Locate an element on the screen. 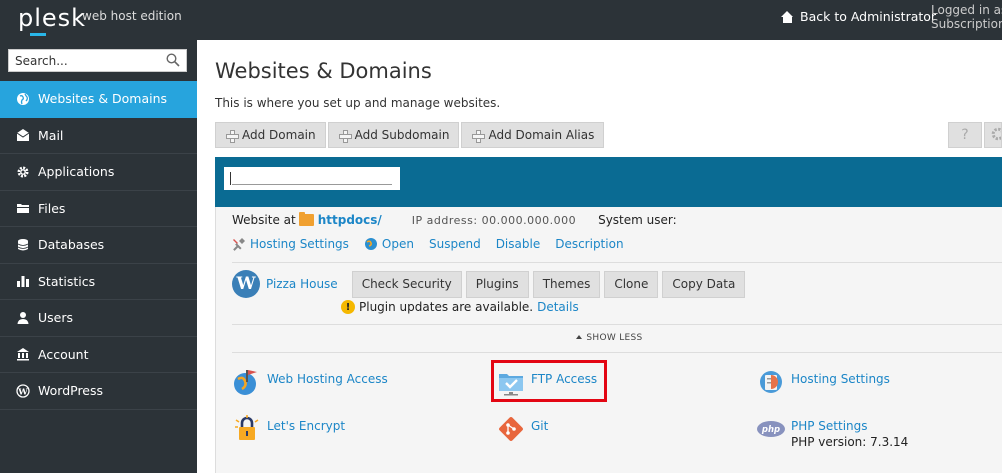  page-title: Websites & Domains is located at coordinates (323, 71).